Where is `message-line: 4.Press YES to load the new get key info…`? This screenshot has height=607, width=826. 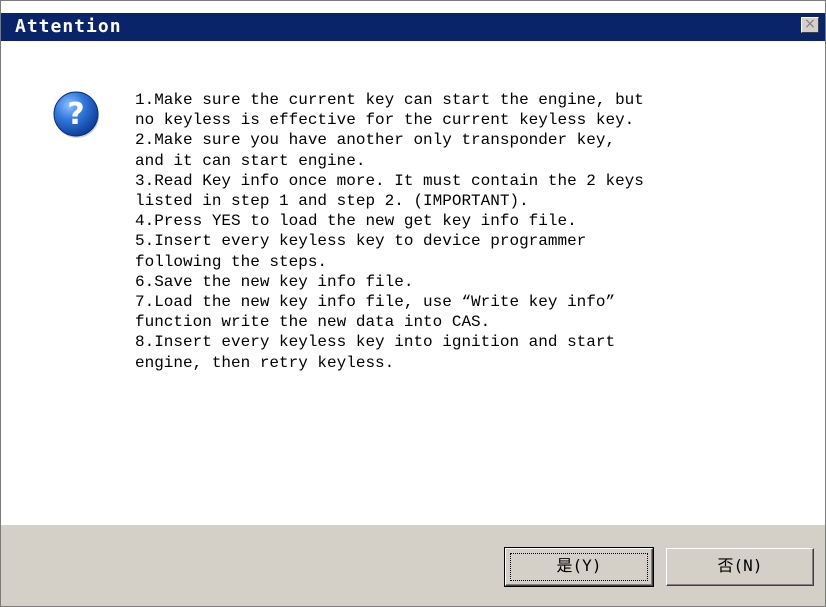
message-line: 4.Press YES to load the new get key info… is located at coordinates (356, 221).